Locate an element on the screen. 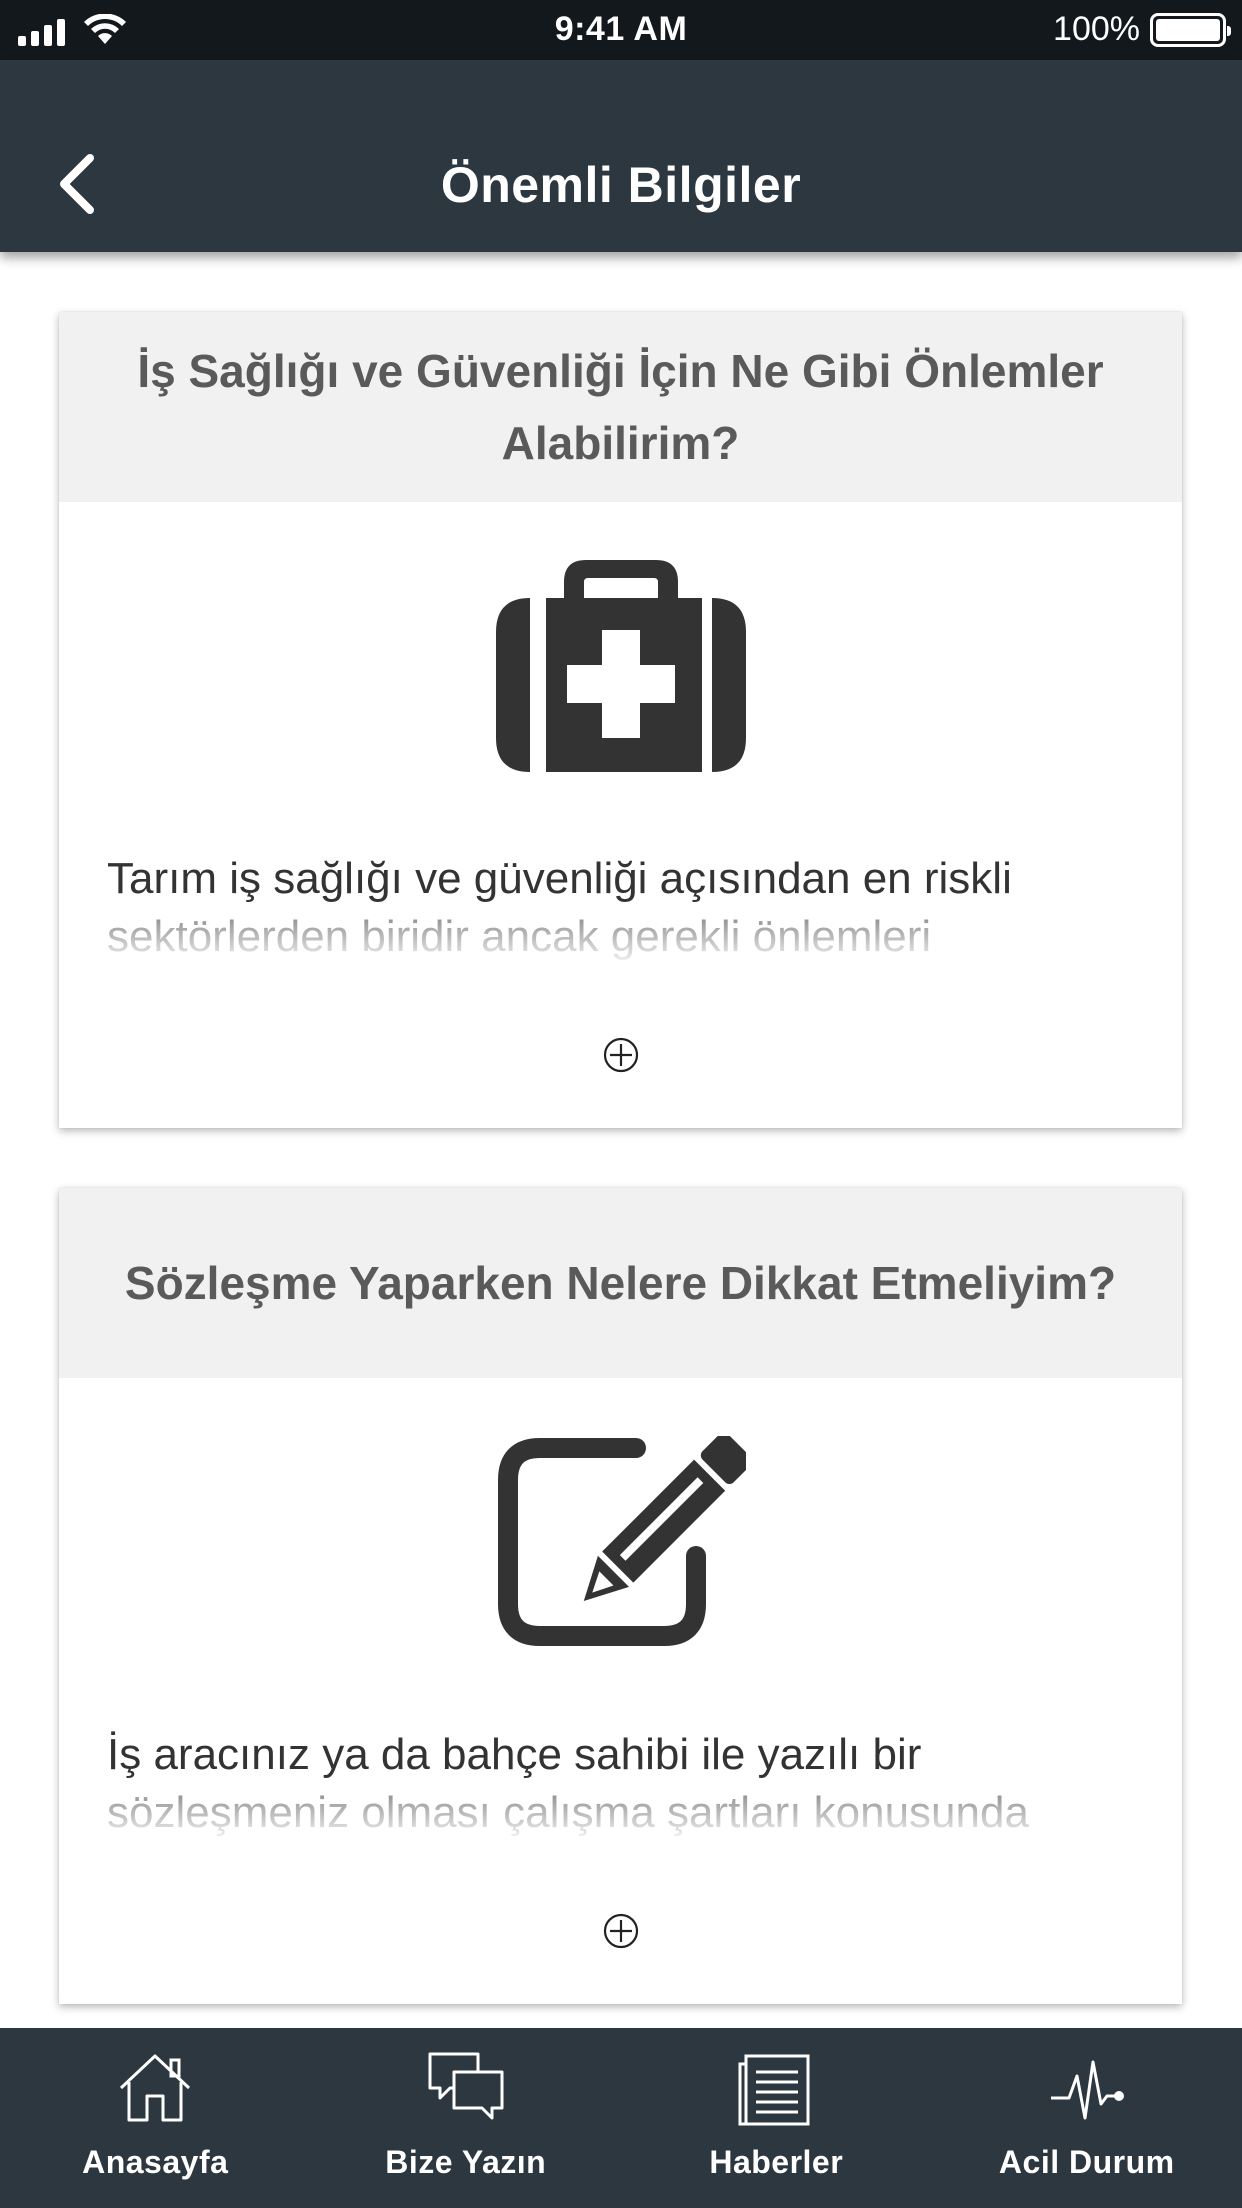 This screenshot has height=2208, width=1242. home-icon is located at coordinates (155, 2088).